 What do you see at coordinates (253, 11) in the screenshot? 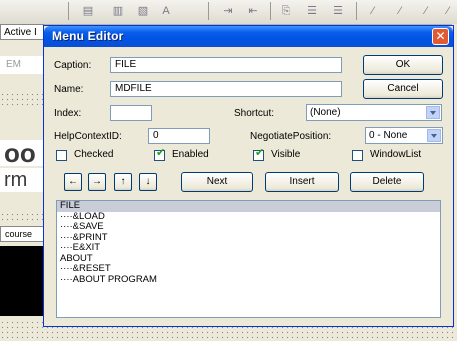
I see `outdent-icon: ⇤` at bounding box center [253, 11].